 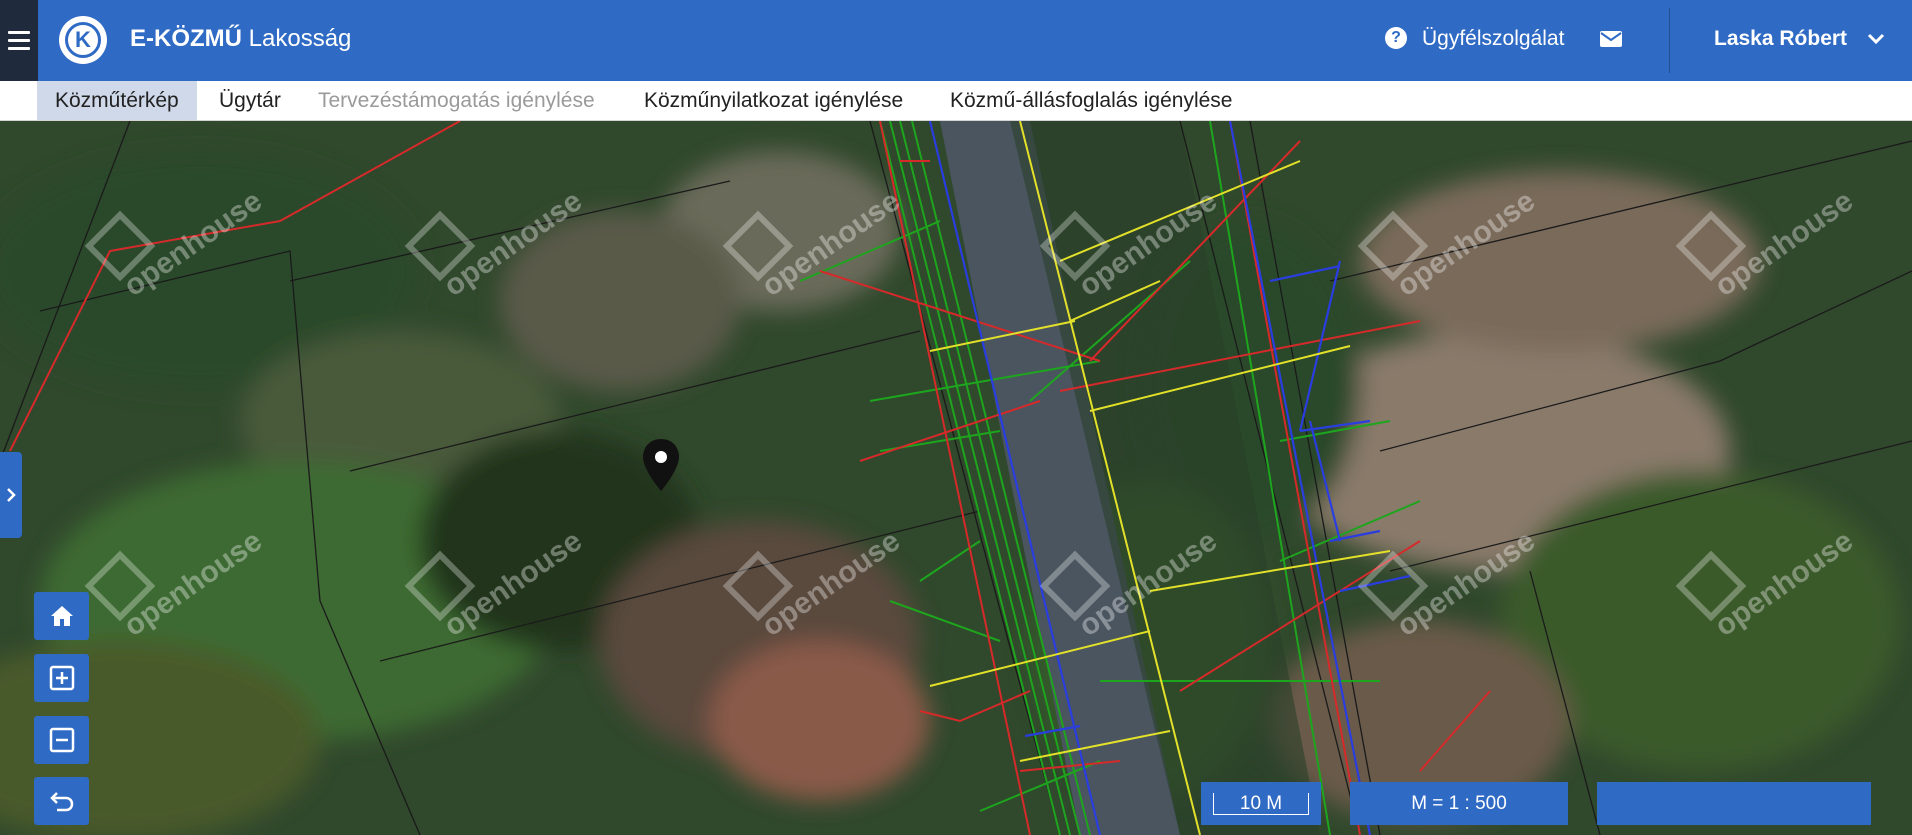 I want to click on logo: K, so click(x=83, y=40).